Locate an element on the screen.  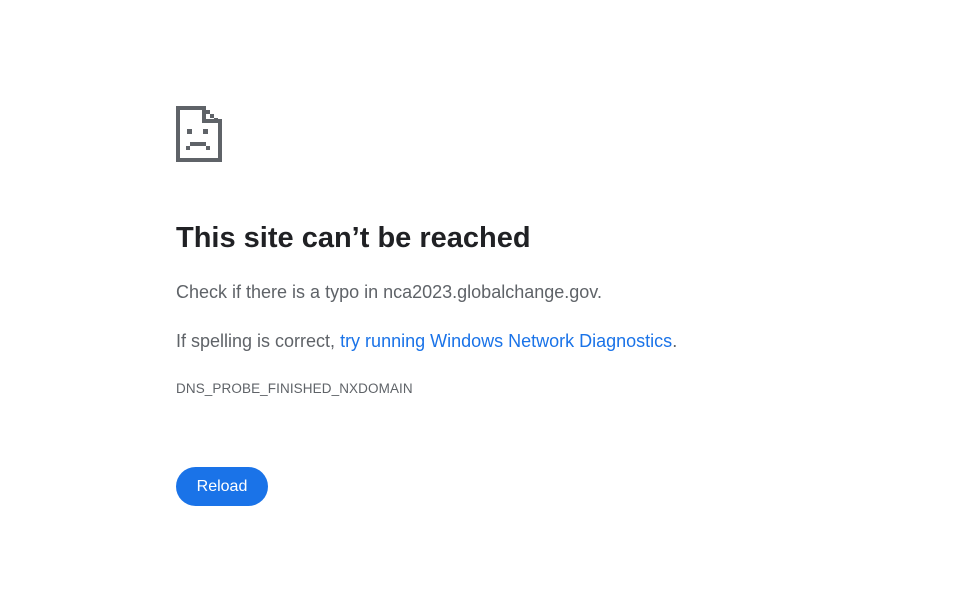
spelling-prefix: If spelling is correct, is located at coordinates (258, 341).